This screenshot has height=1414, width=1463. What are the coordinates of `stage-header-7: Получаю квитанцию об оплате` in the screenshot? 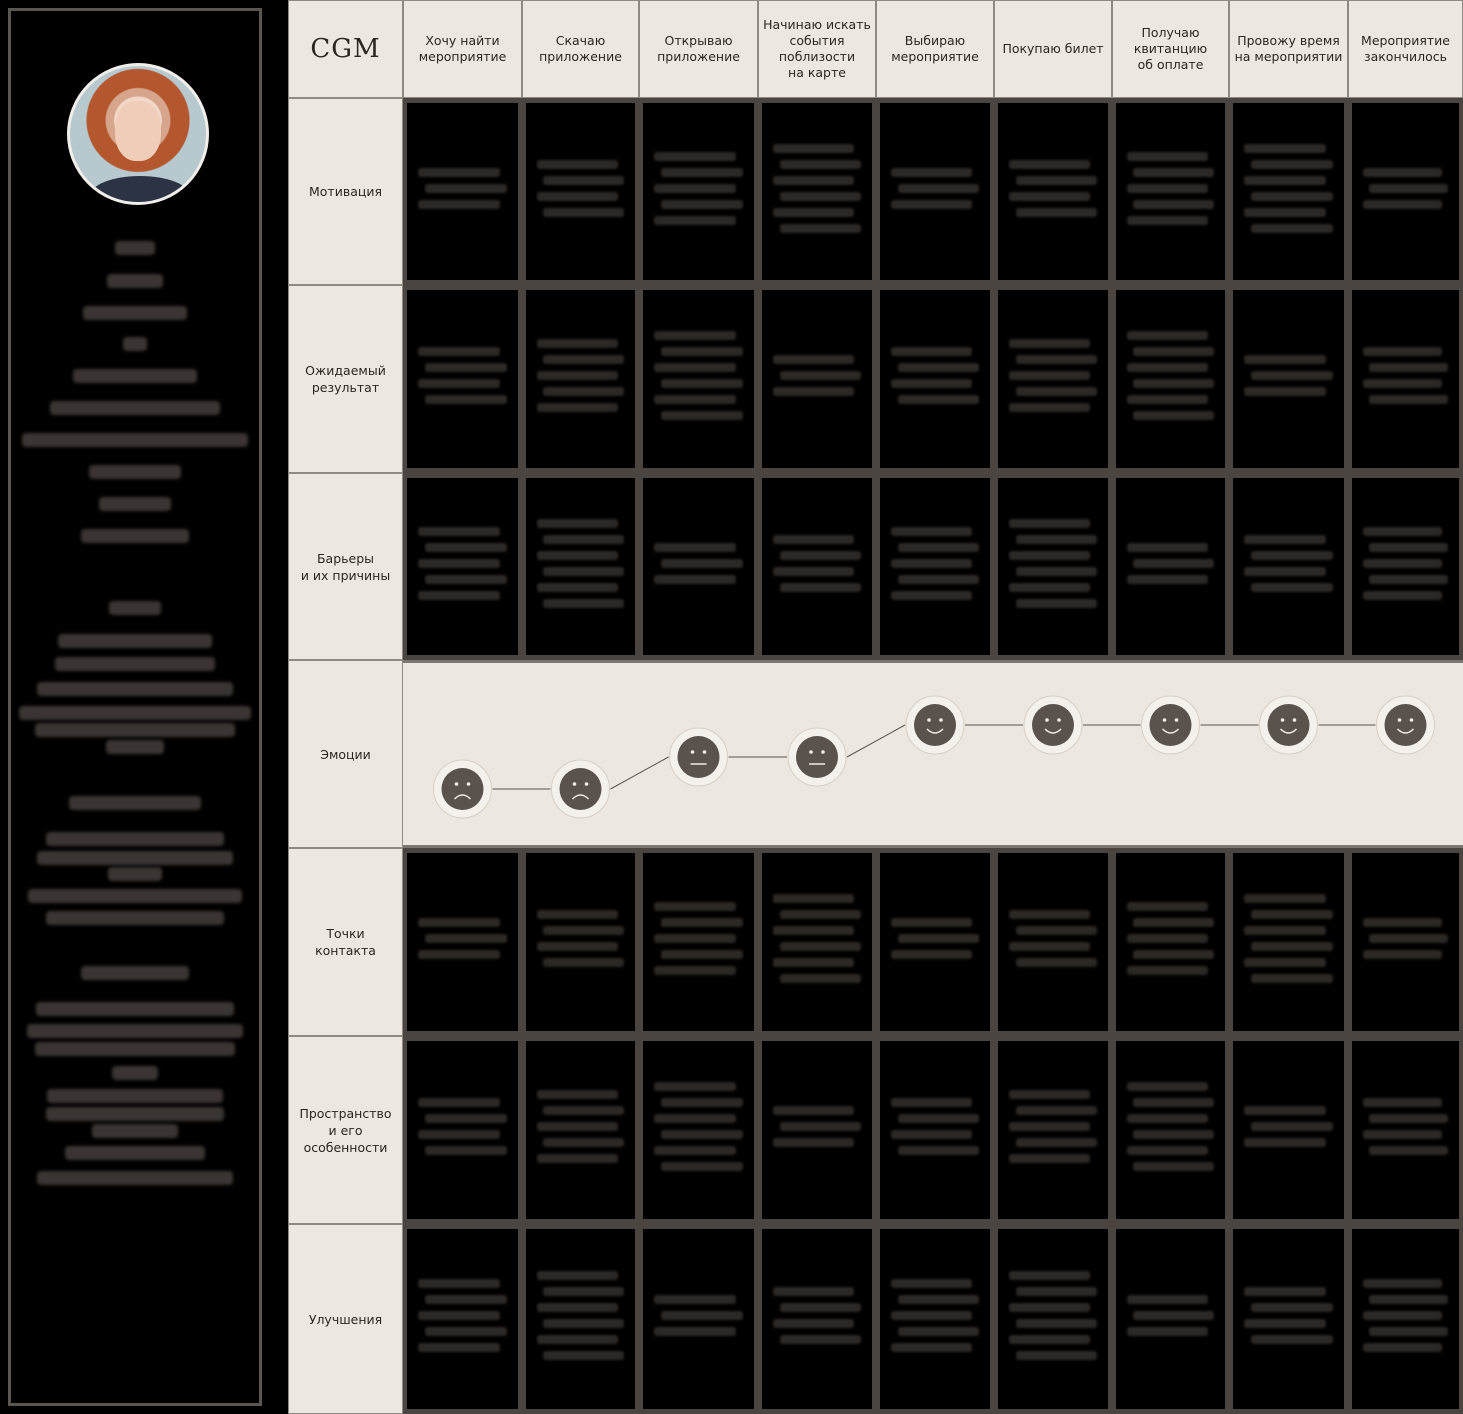 It's located at (1170, 49).